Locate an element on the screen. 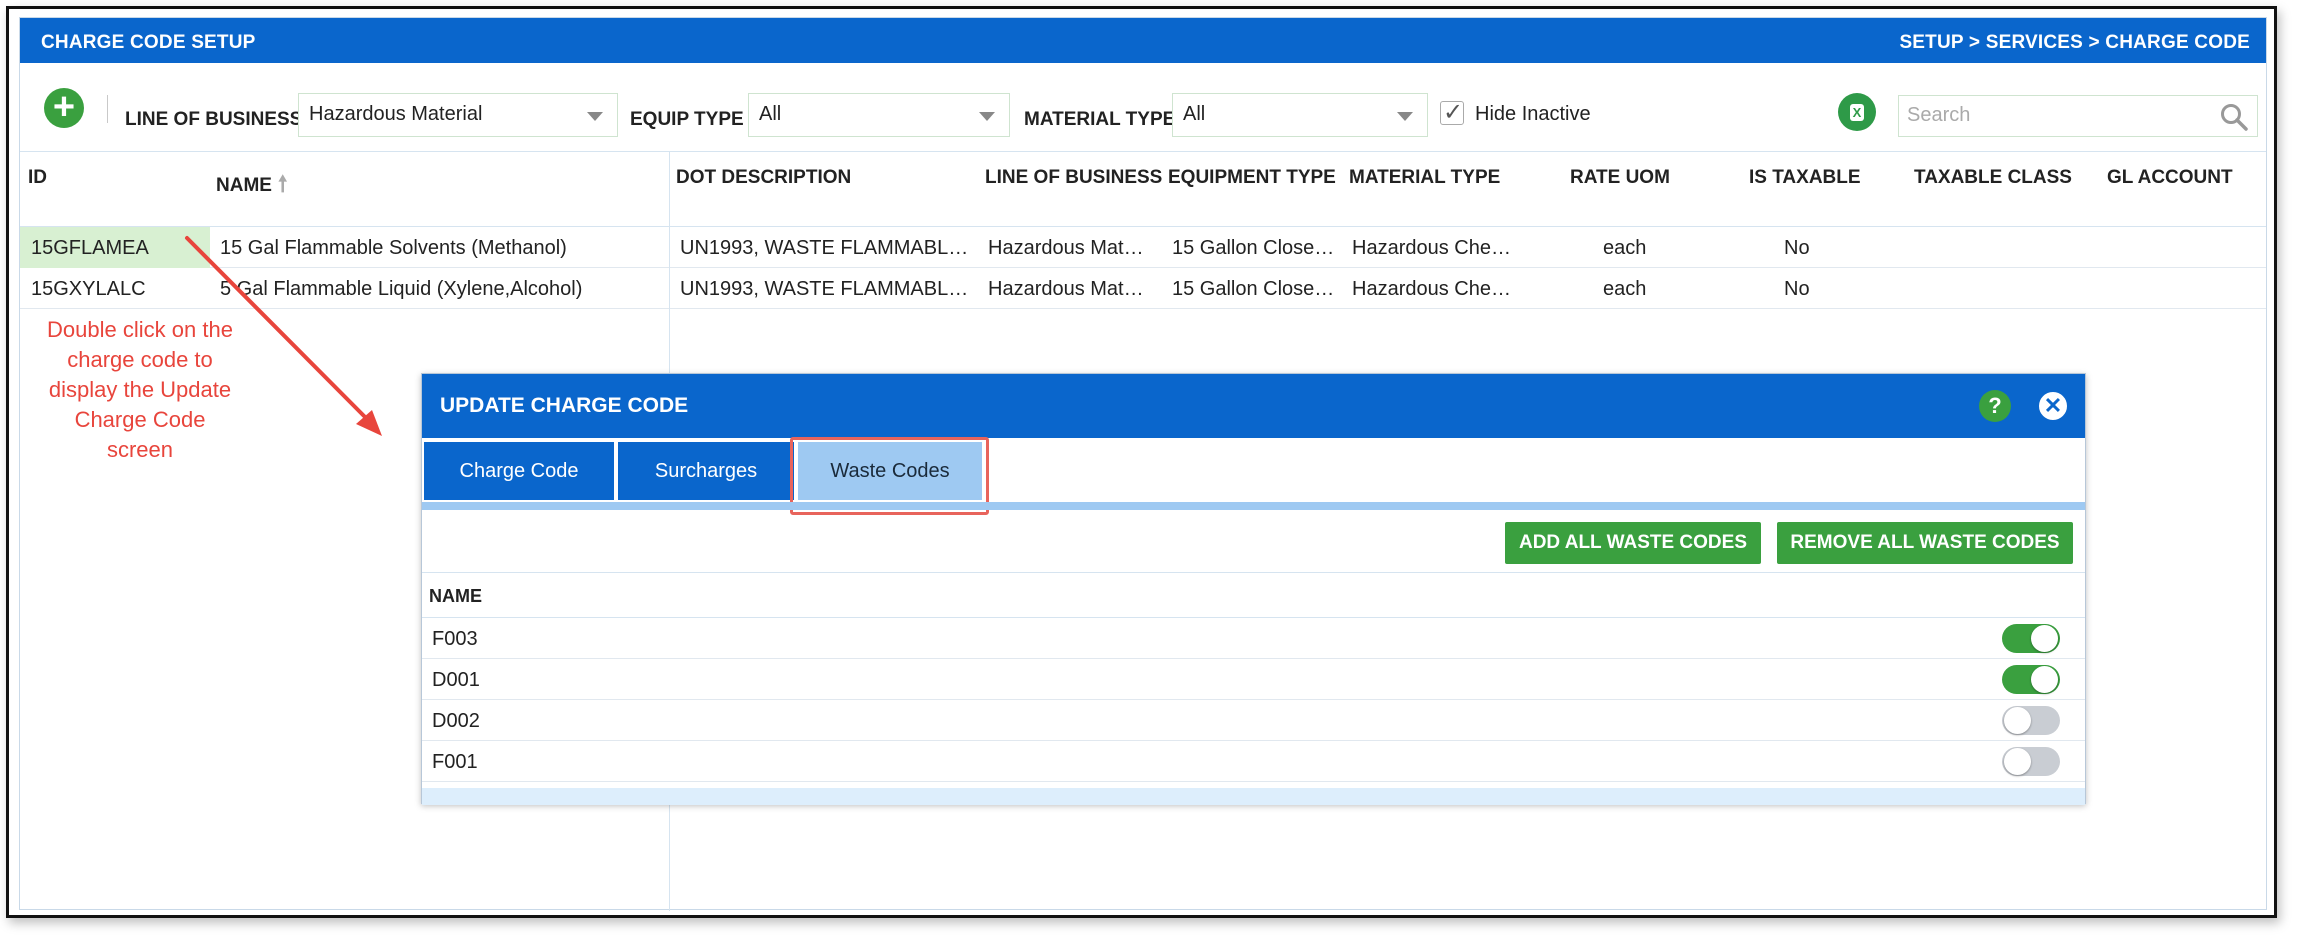  annotation-line: display the Update is located at coordinates (140, 389).